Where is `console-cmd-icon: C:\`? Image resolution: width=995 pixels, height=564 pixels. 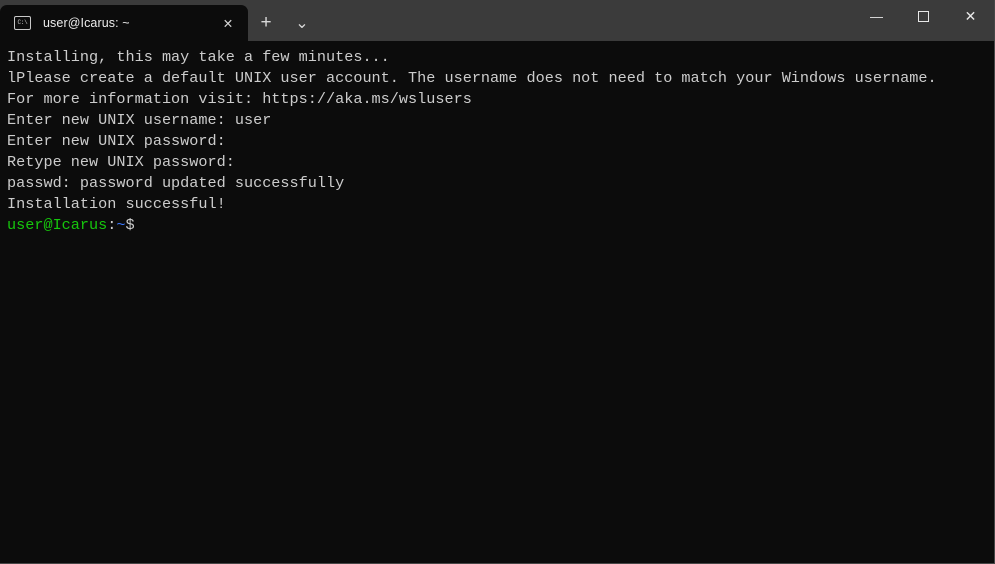 console-cmd-icon: C:\ is located at coordinates (22, 23).